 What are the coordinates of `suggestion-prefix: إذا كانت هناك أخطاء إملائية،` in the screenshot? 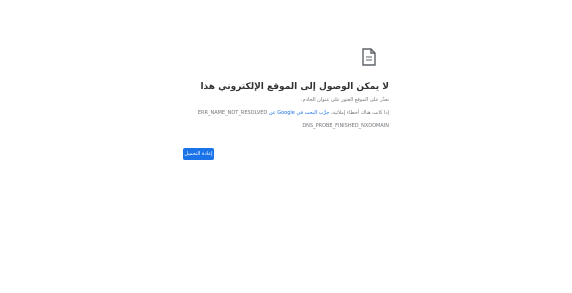 It's located at (359, 113).